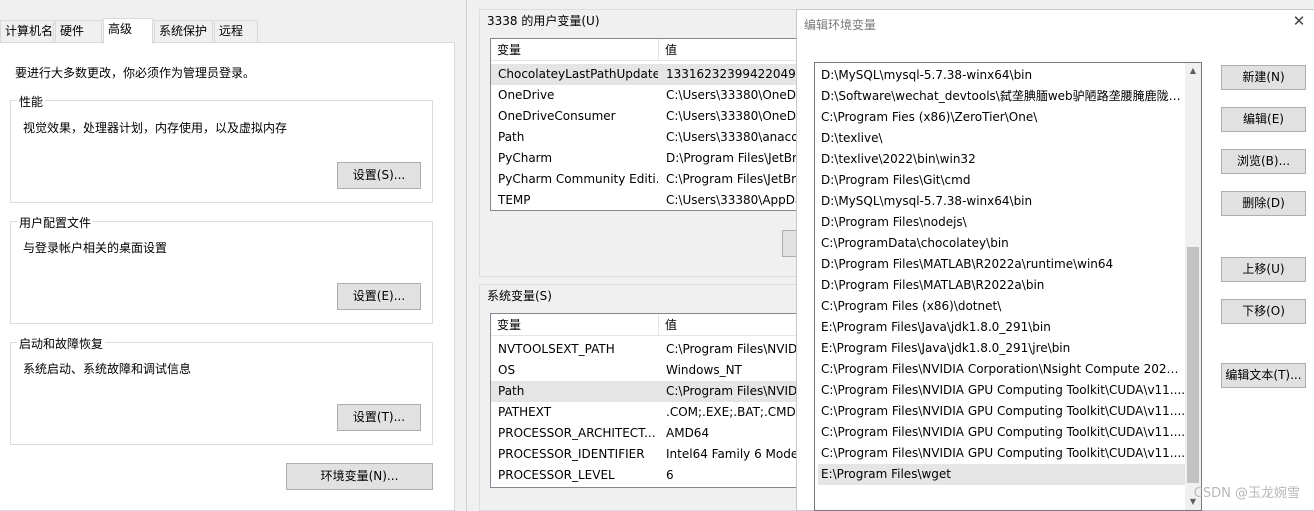  Describe the element at coordinates (1002, 180) in the screenshot. I see `path-list-item: D:\Program Files\Git\cmd` at that location.